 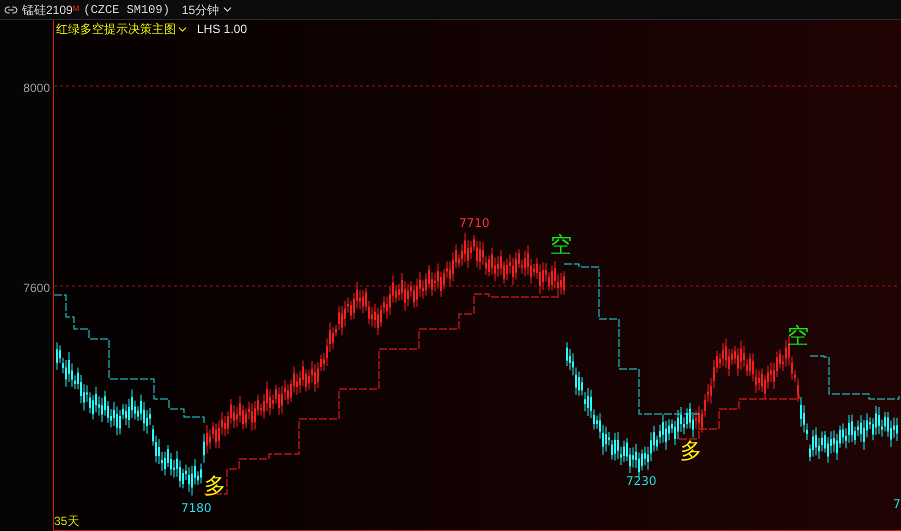 I want to click on range-label: 35天, so click(x=67, y=521).